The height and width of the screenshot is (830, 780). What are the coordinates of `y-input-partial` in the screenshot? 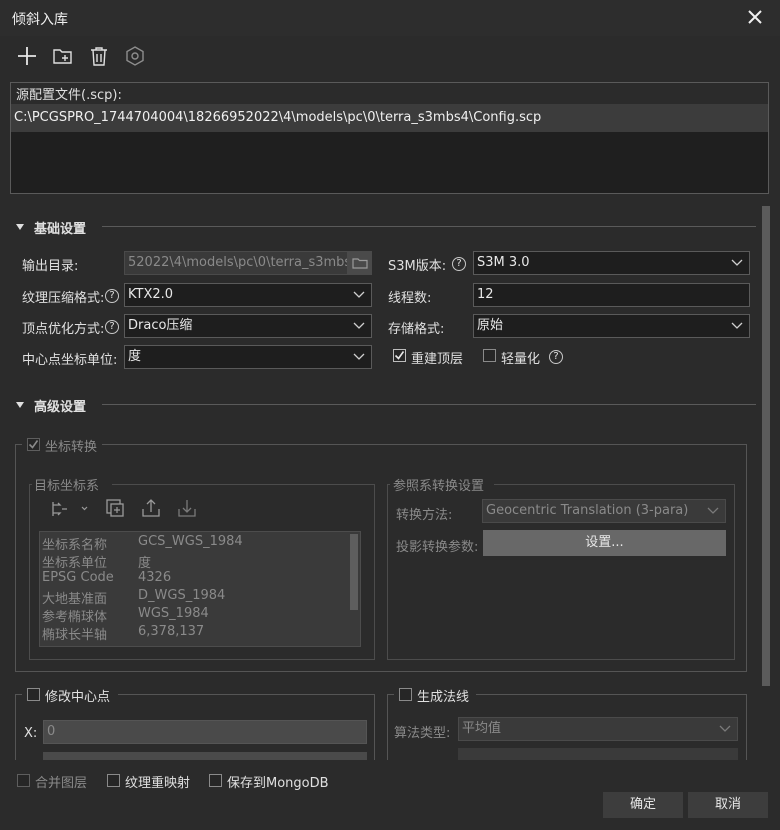 It's located at (205, 756).